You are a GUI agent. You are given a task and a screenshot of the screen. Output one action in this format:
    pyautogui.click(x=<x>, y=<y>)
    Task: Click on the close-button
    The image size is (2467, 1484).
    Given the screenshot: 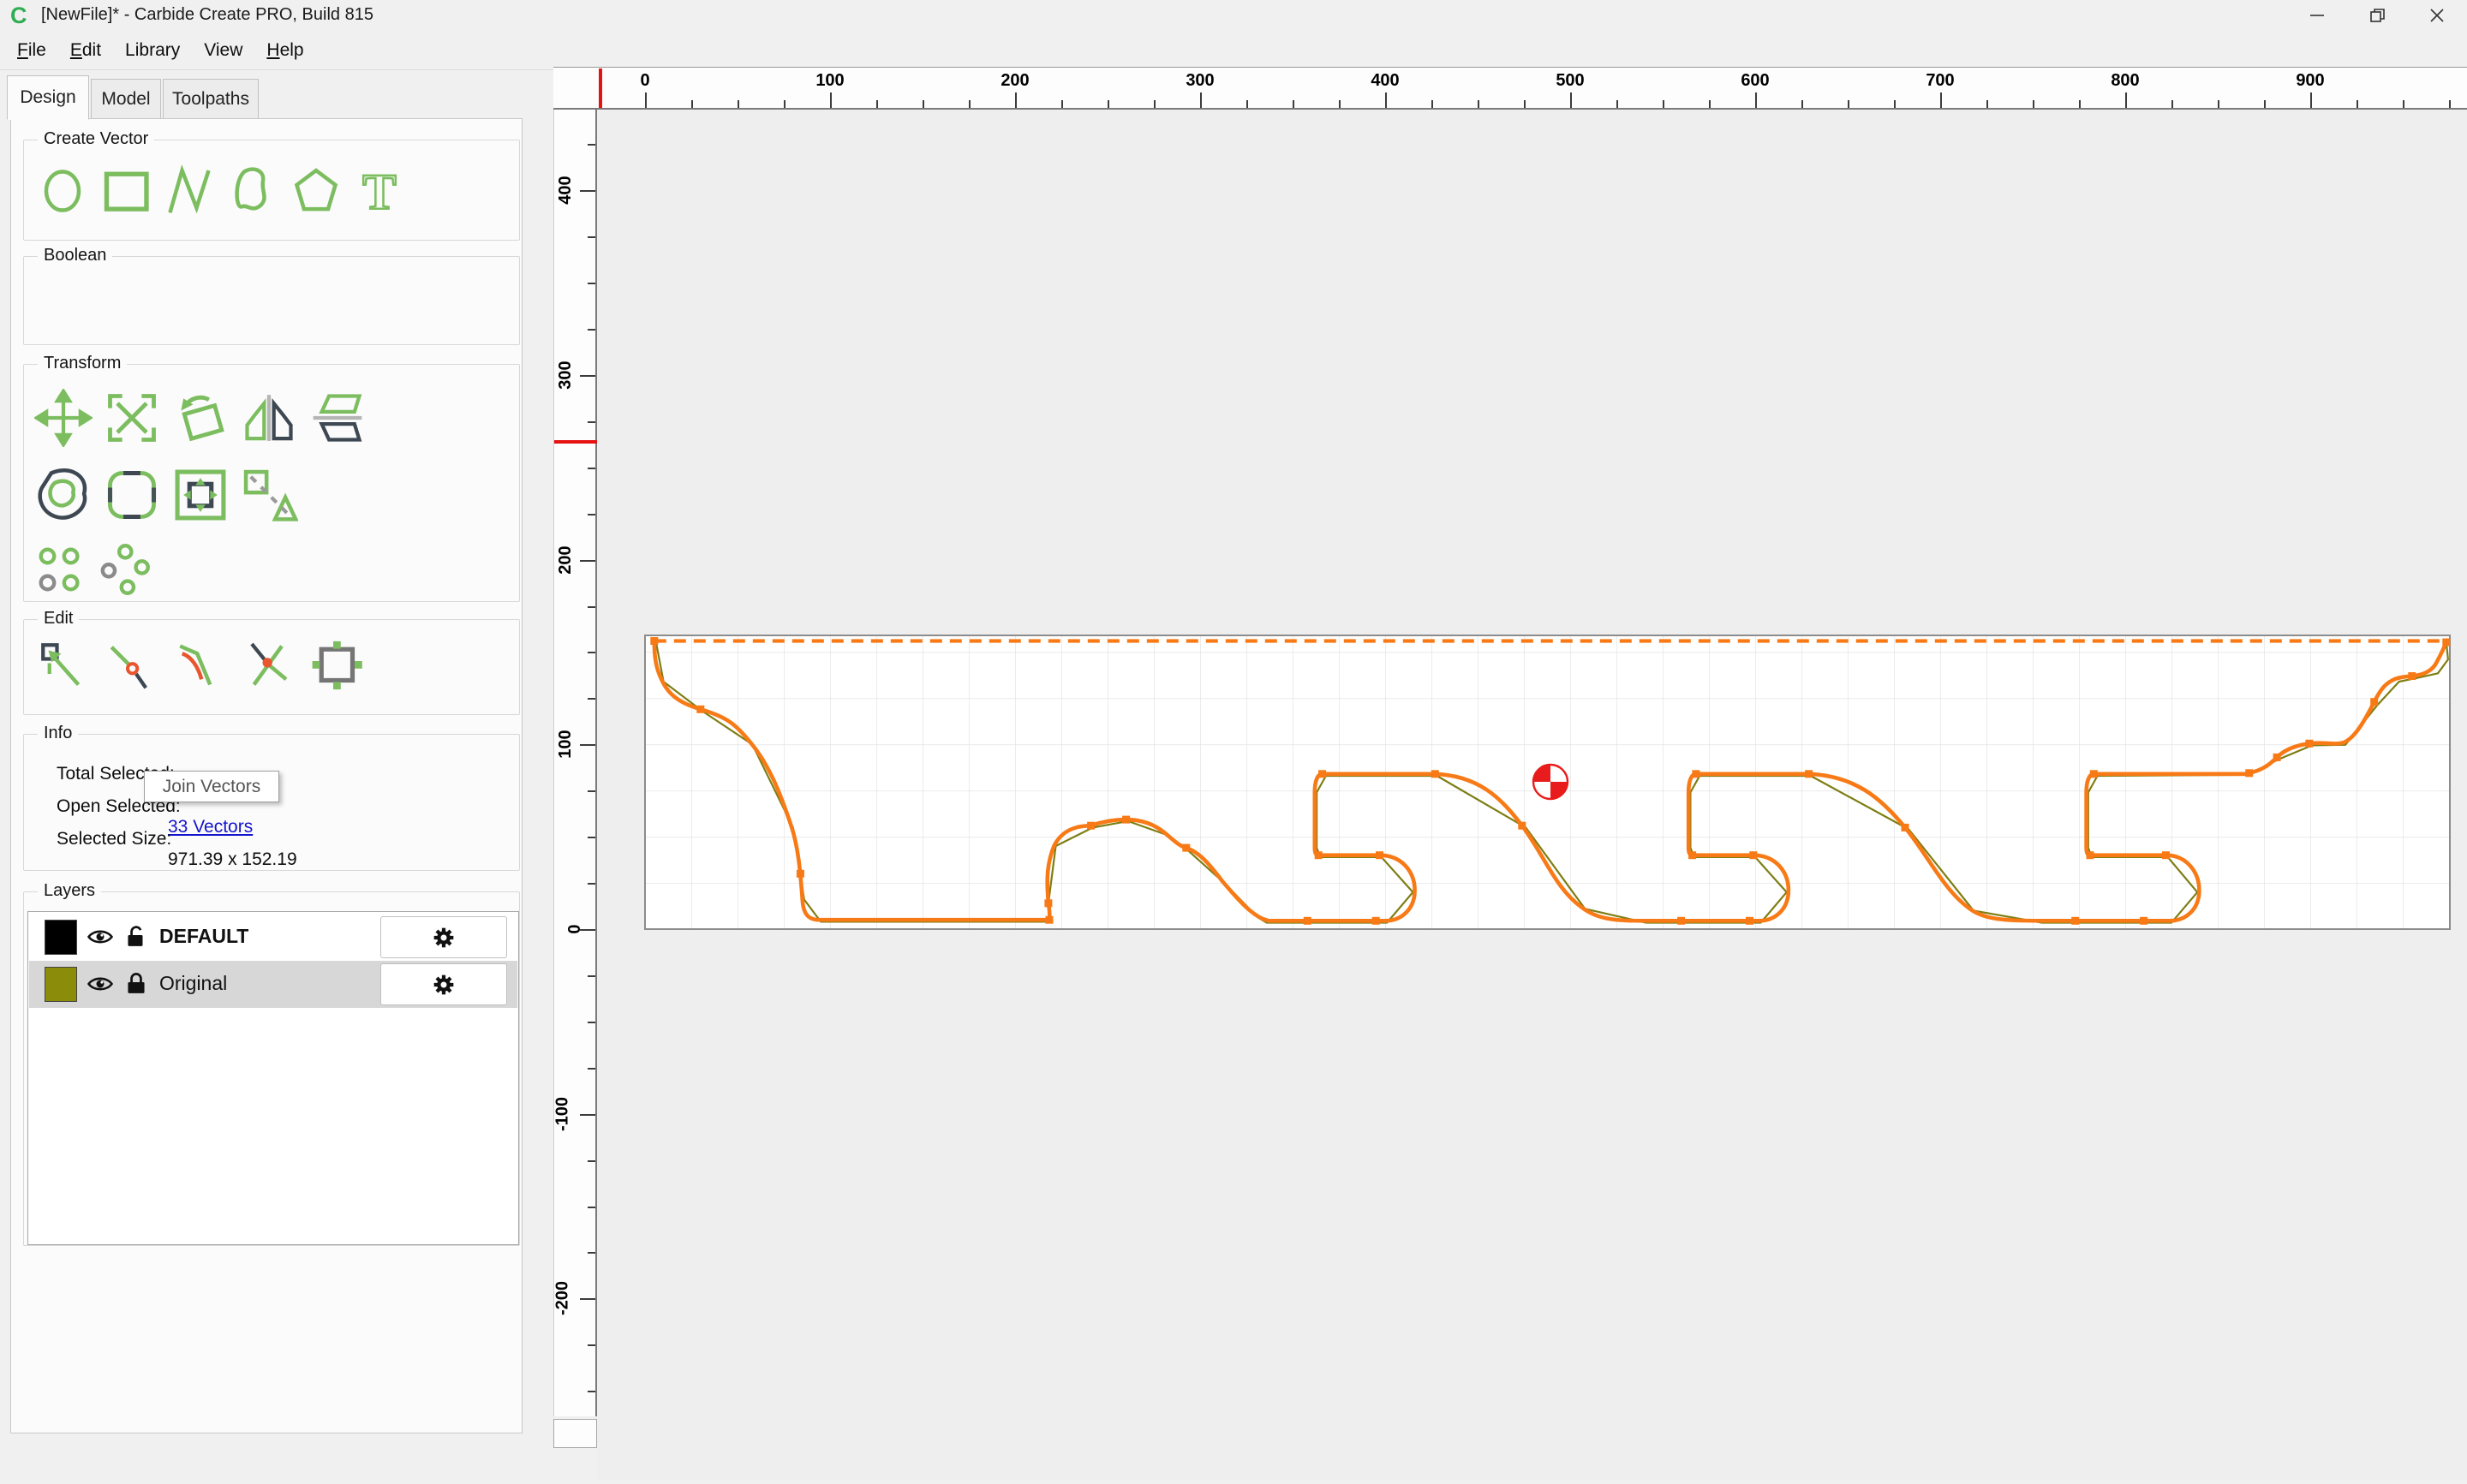 What is the action you would take?
    pyautogui.click(x=2437, y=16)
    